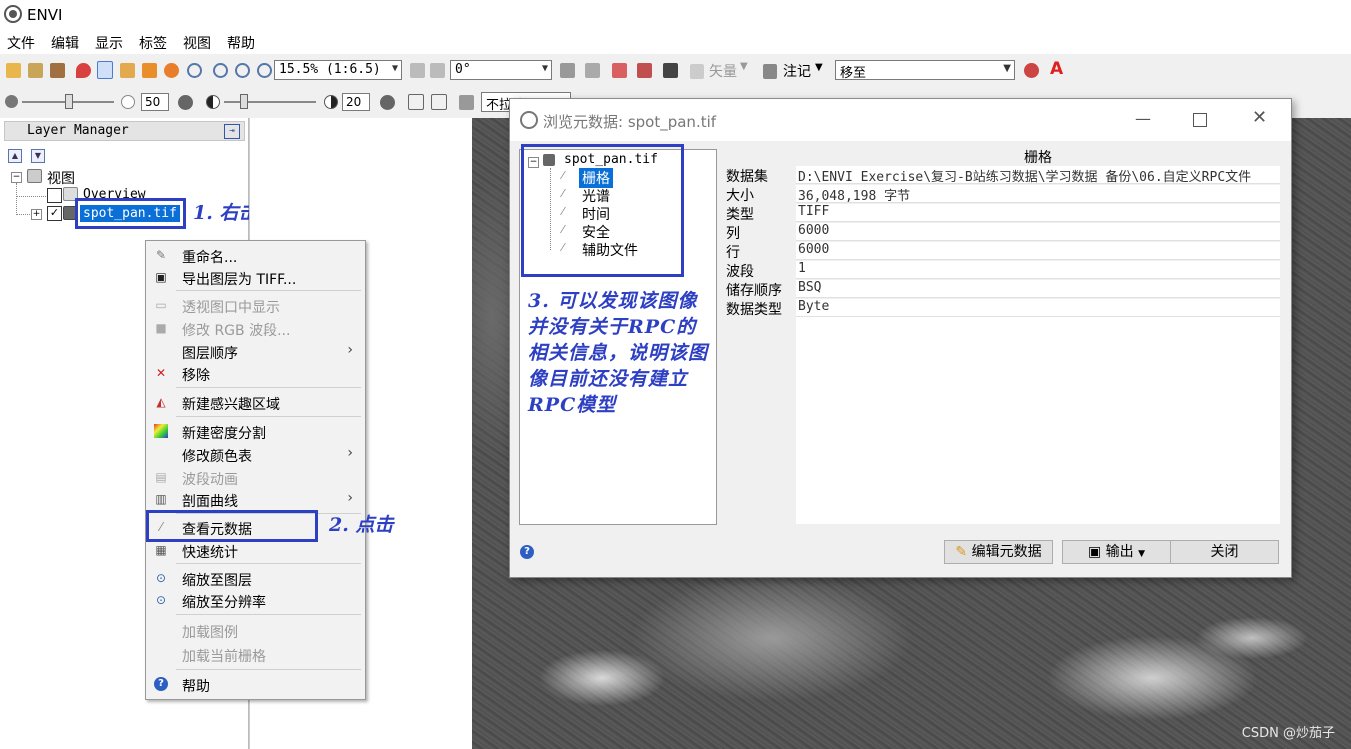 The width and height of the screenshot is (1351, 749). I want to click on menu-item-quick-stats: ▦ 快速统计, so click(254, 550).